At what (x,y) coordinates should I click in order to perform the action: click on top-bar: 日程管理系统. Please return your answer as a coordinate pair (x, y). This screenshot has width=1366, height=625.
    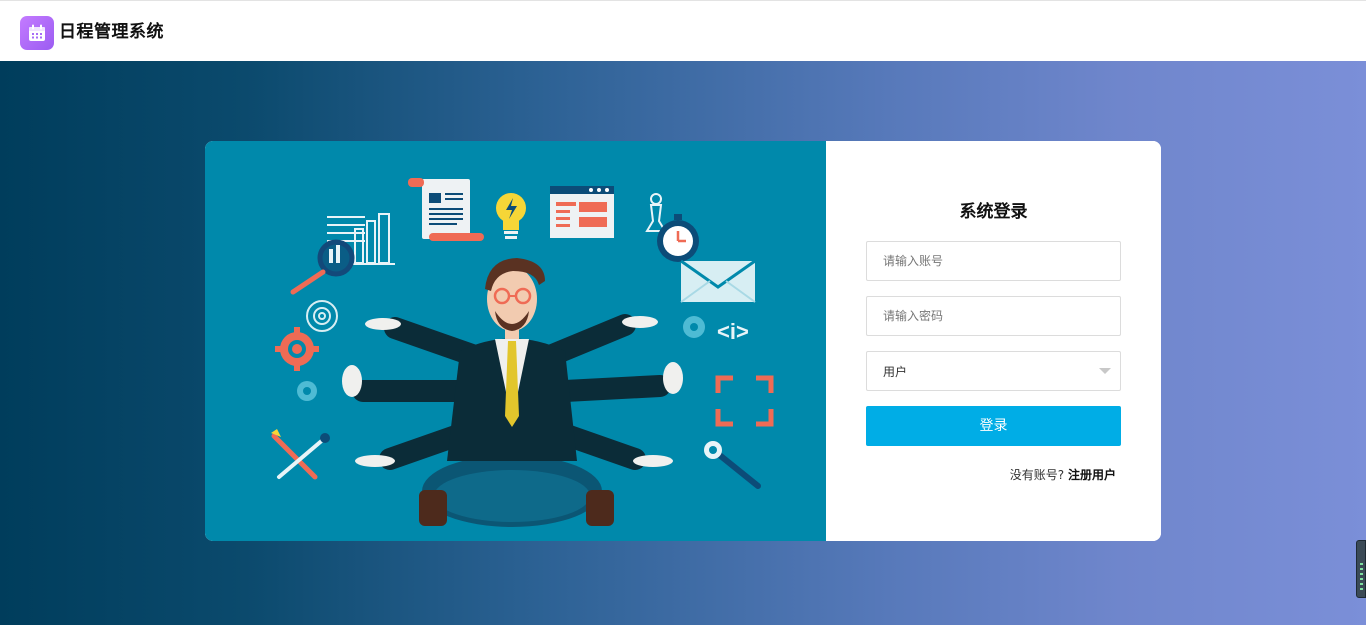
    Looking at the image, I should click on (683, 30).